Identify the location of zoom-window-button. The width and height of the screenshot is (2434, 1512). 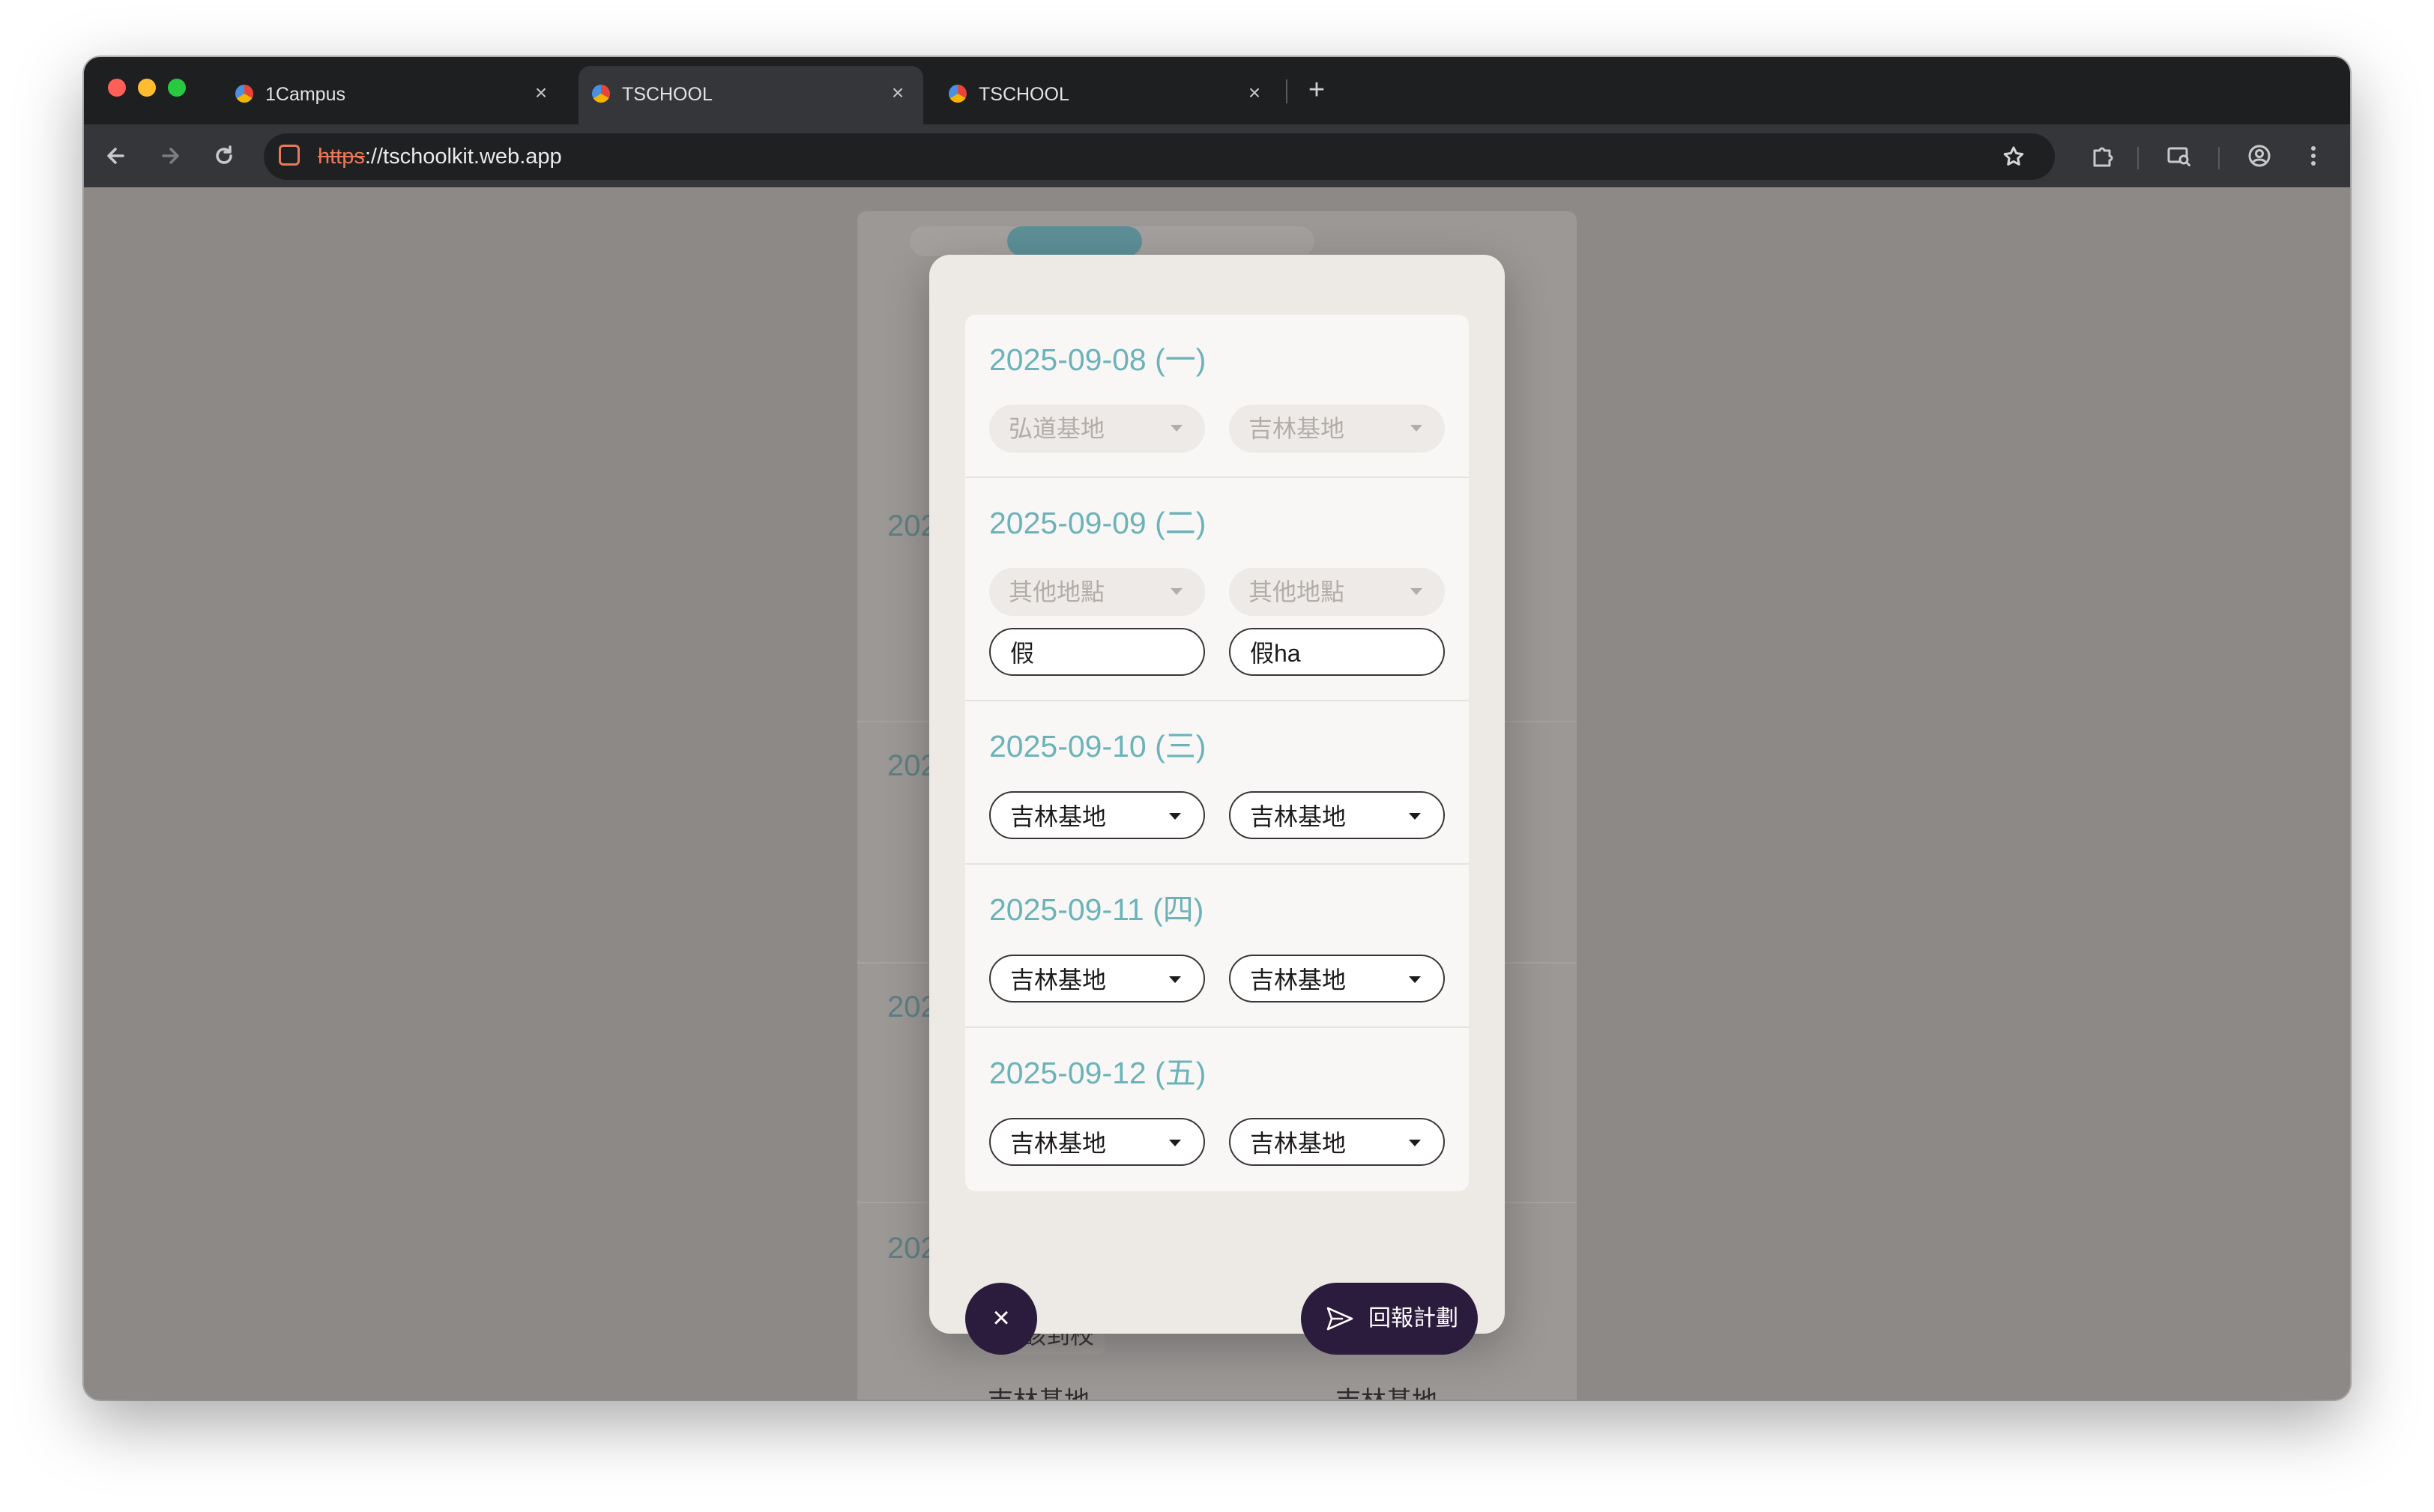
(177, 88).